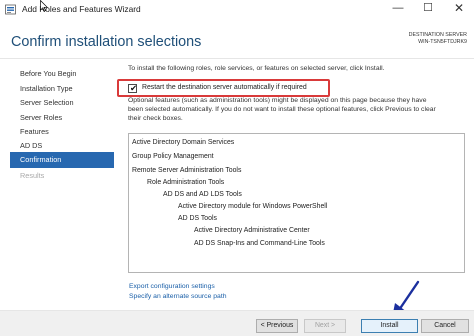  Describe the element at coordinates (428, 9) in the screenshot. I see `maximize-button: ☐` at that location.